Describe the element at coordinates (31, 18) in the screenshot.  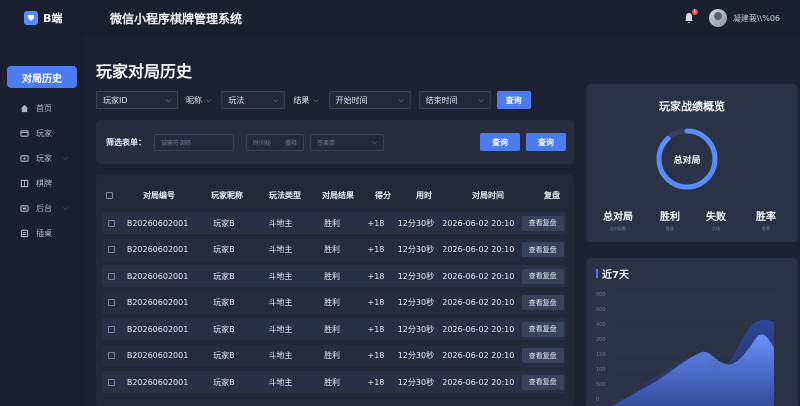
I see `logo-icon` at that location.